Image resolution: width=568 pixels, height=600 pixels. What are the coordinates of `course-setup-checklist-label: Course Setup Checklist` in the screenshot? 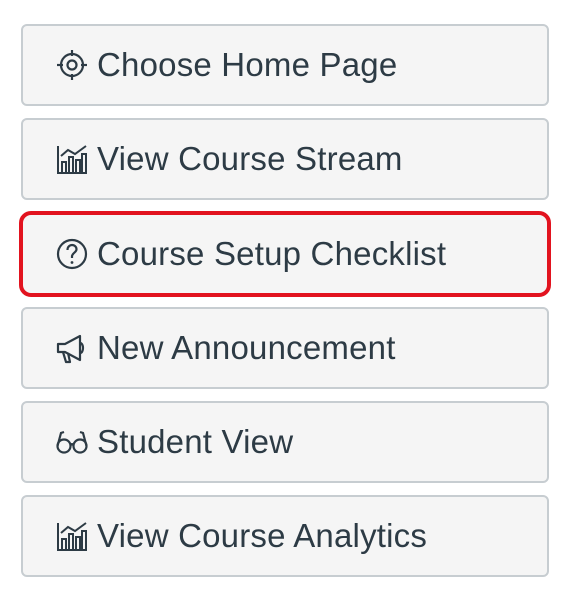 It's located at (272, 253).